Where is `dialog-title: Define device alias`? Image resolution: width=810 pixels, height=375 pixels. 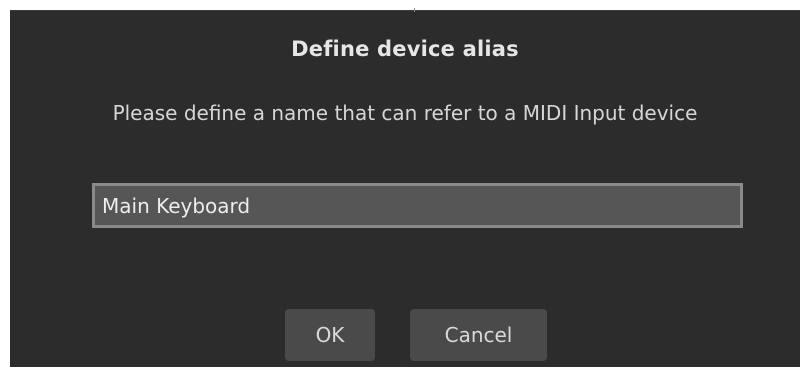 dialog-title: Define device alias is located at coordinates (405, 49).